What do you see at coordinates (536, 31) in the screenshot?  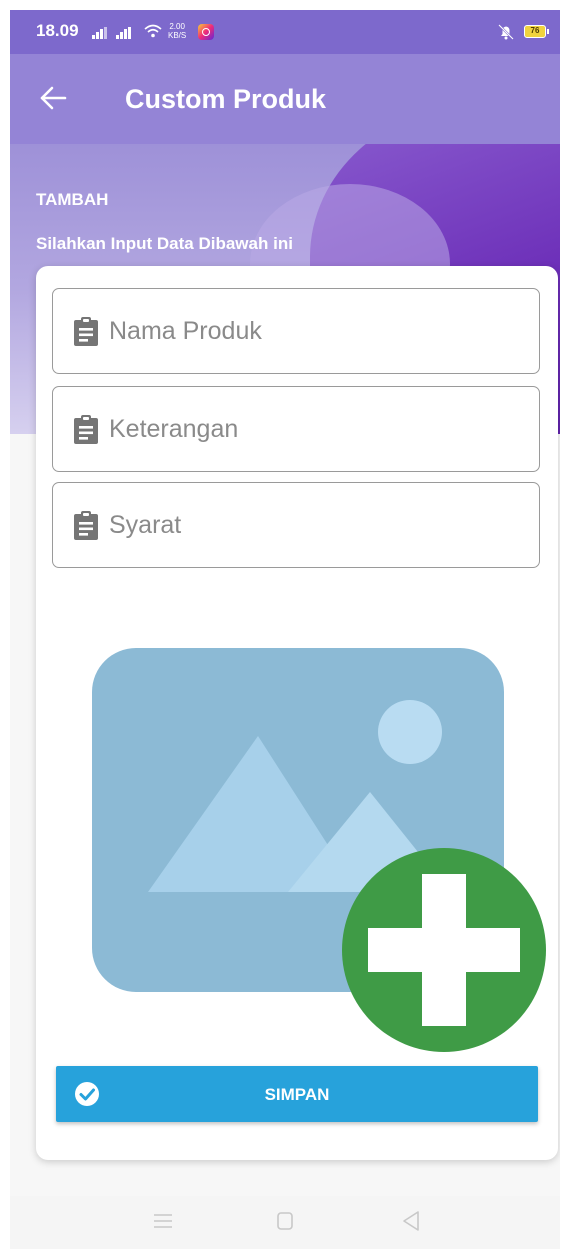 I see `battery-icon: 76` at bounding box center [536, 31].